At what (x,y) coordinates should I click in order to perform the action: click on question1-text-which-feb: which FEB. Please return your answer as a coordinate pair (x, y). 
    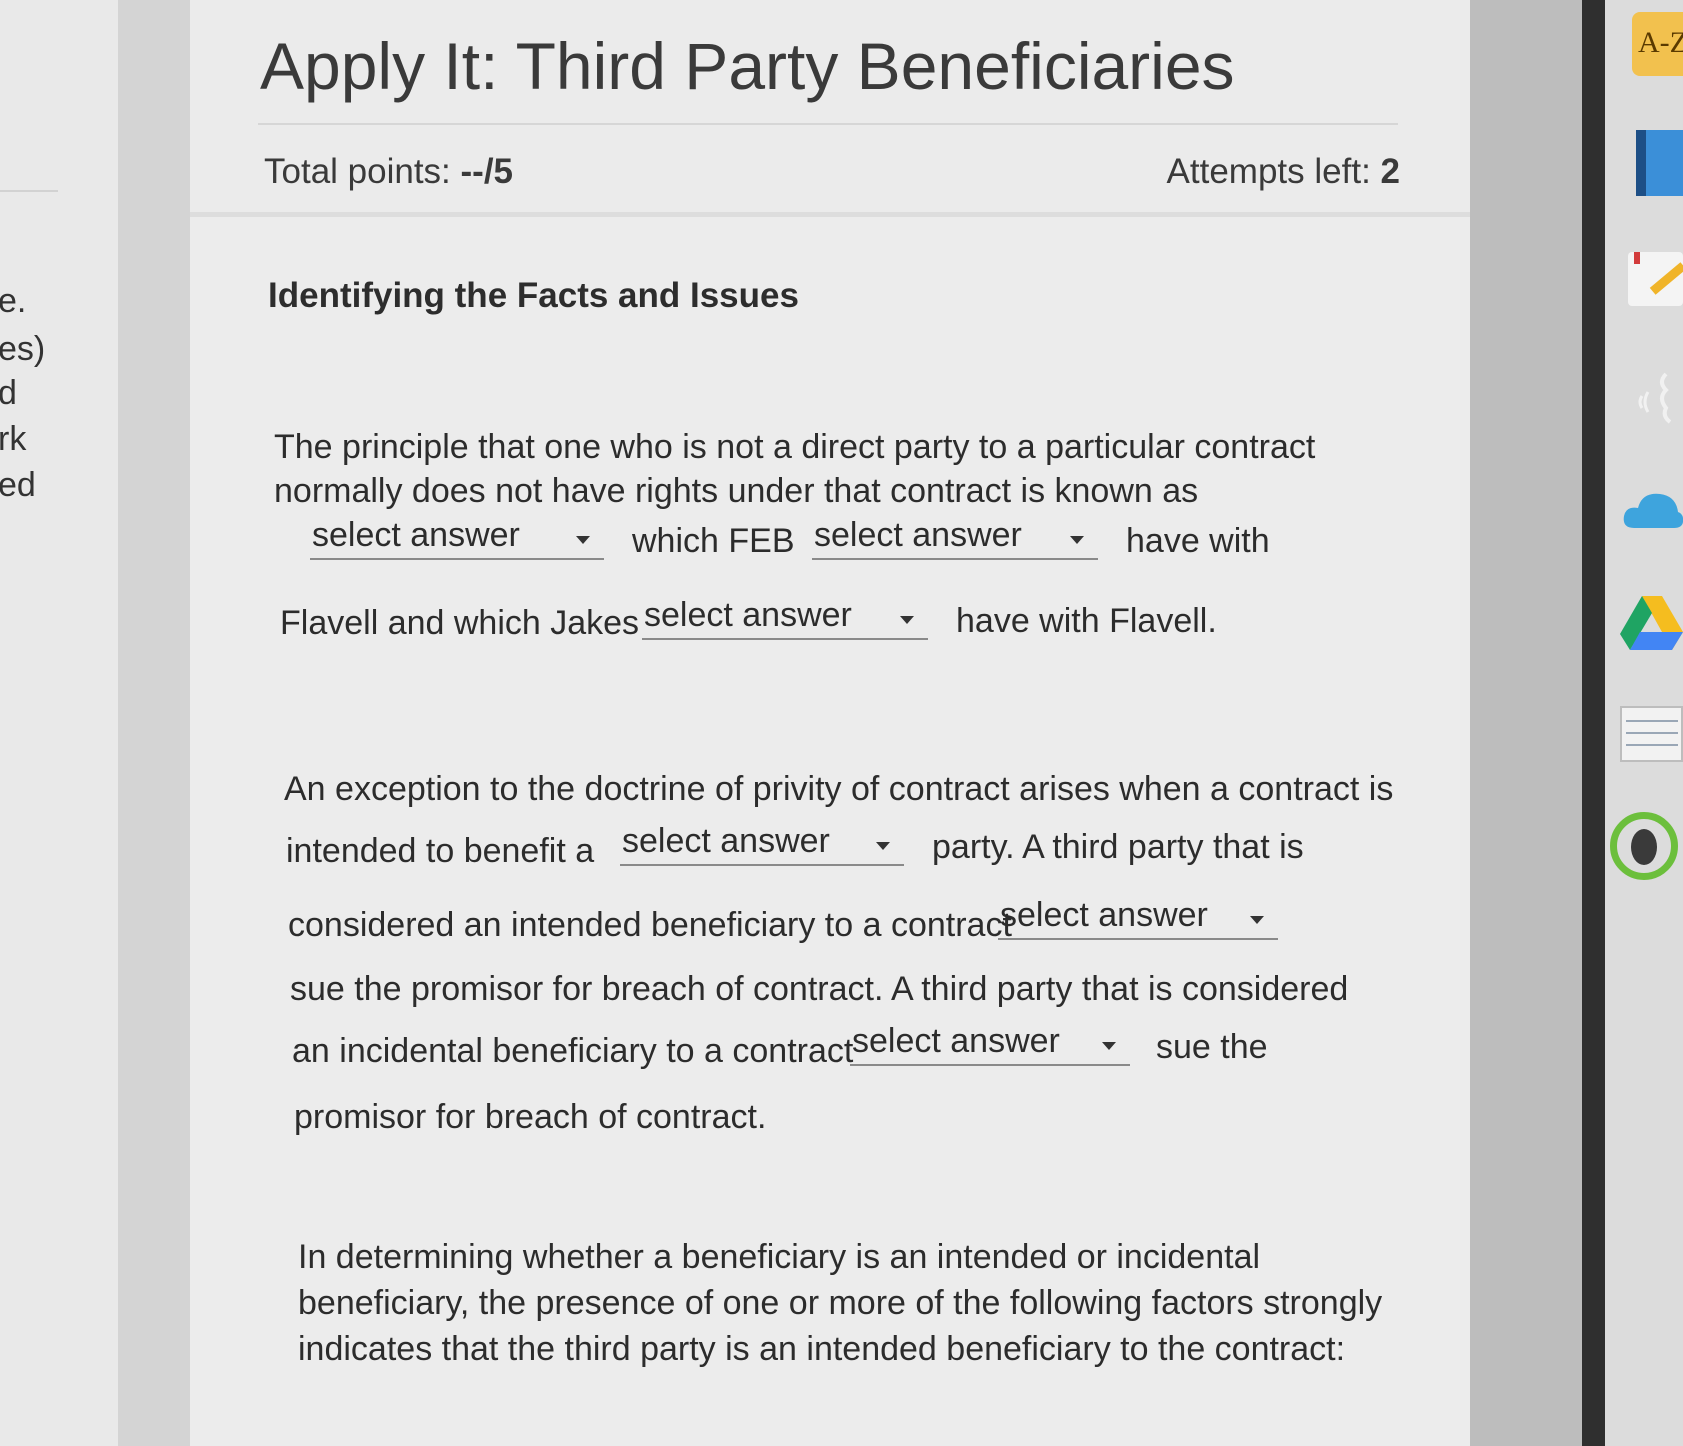
    Looking at the image, I should click on (713, 541).